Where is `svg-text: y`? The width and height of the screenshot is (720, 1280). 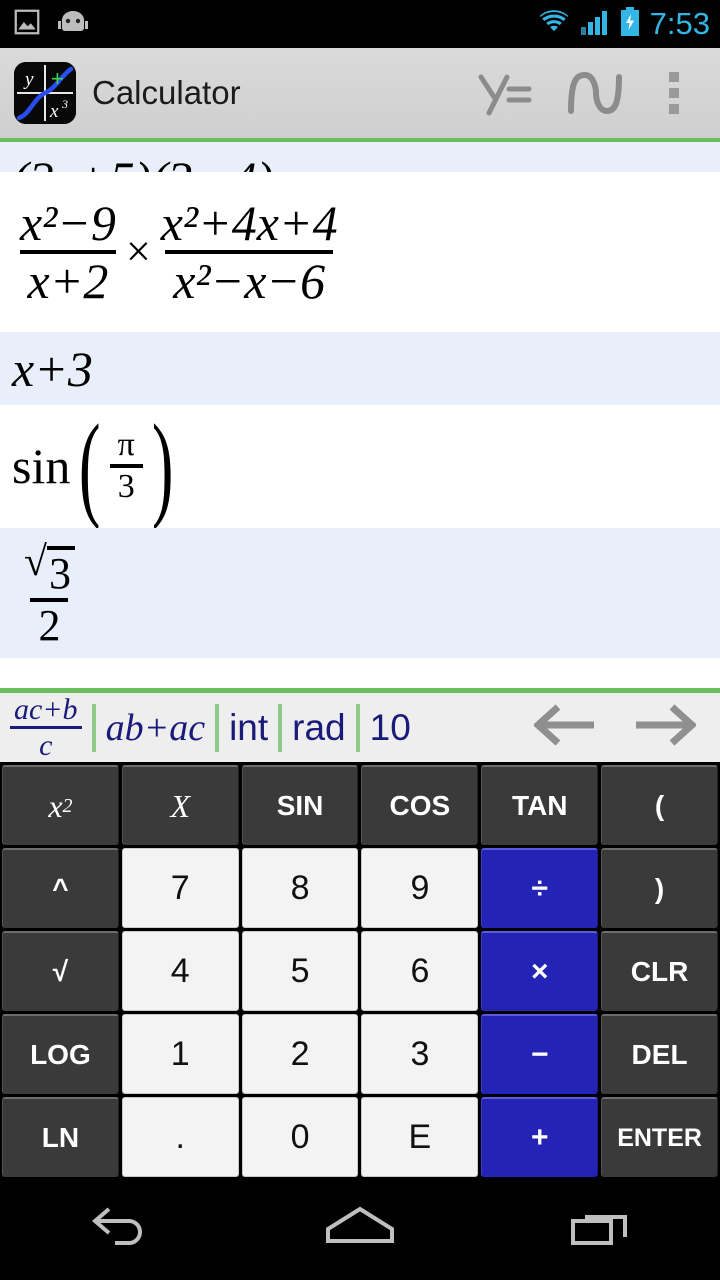 svg-text: y is located at coordinates (28, 79).